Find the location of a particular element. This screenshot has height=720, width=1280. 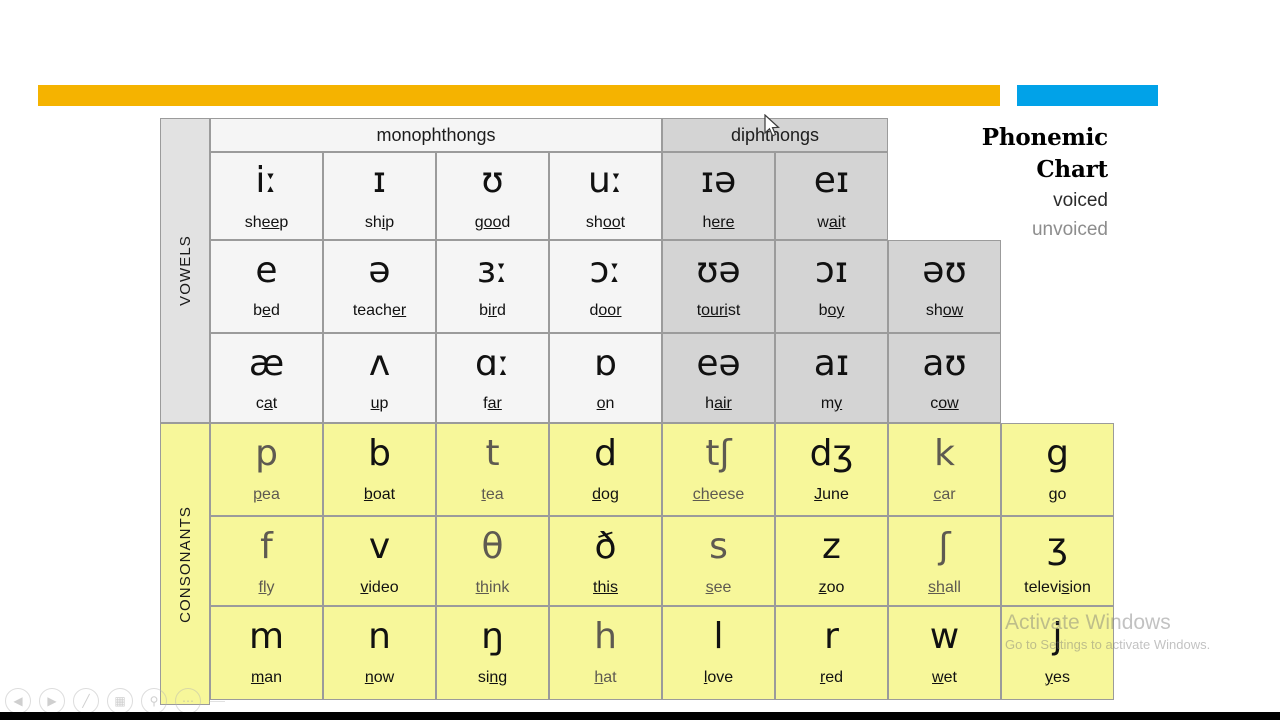

vowel-cell-door: ɔː door is located at coordinates (605, 286).